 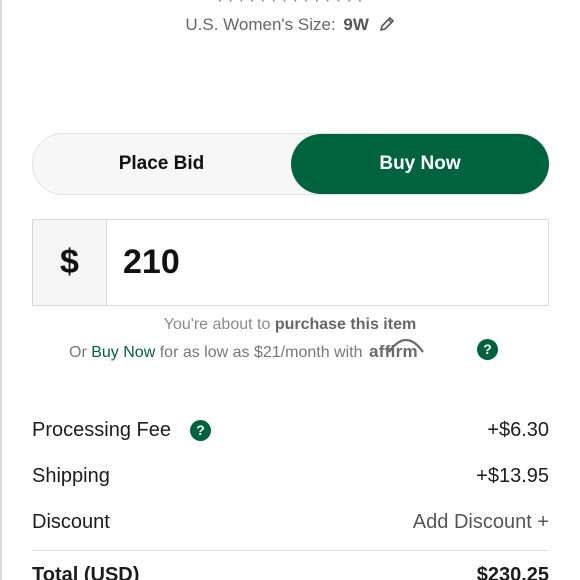 I want to click on bid-buy-toggle: Place Bid Buy Now, so click(x=290, y=164).